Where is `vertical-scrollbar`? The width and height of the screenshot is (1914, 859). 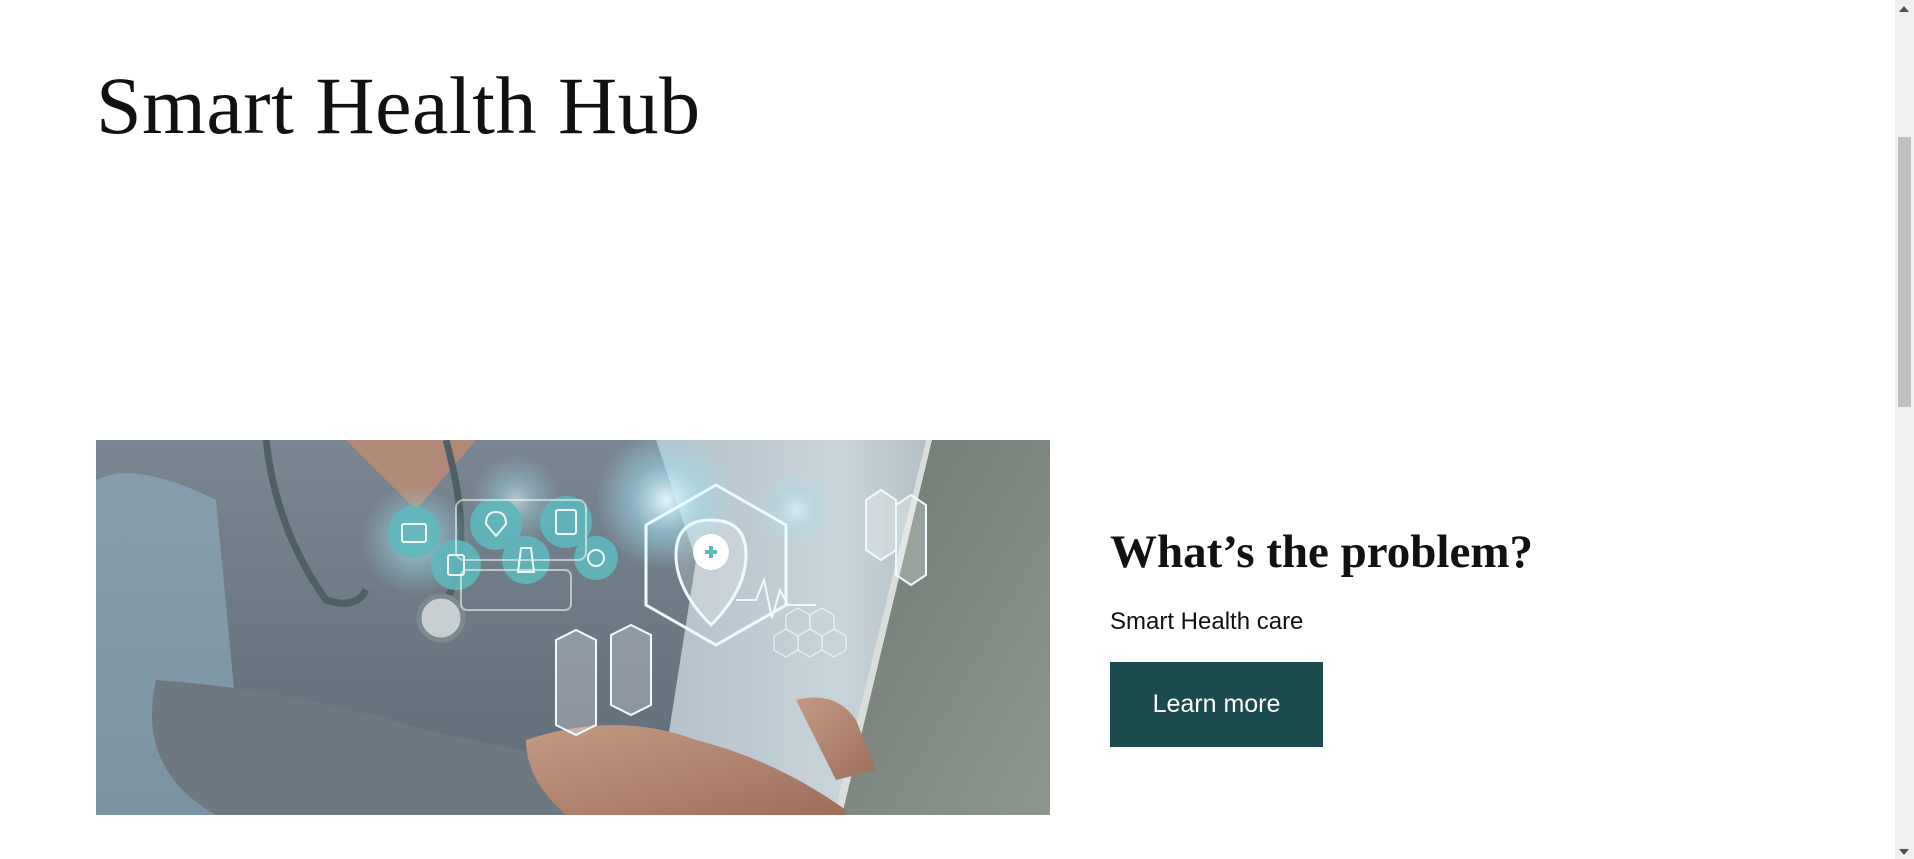
vertical-scrollbar is located at coordinates (1904, 429).